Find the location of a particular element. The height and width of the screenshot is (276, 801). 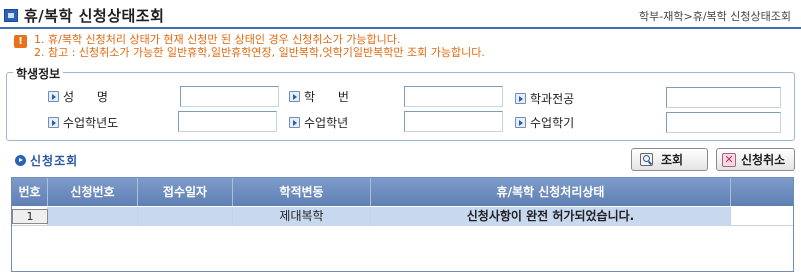

application-no-cell is located at coordinates (93, 216).